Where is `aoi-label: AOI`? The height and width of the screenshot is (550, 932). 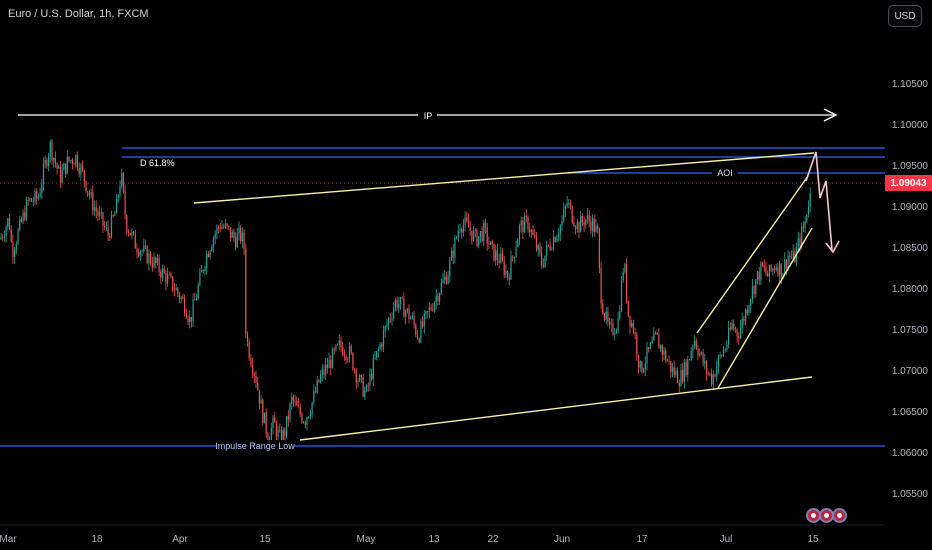 aoi-label: AOI is located at coordinates (725, 173).